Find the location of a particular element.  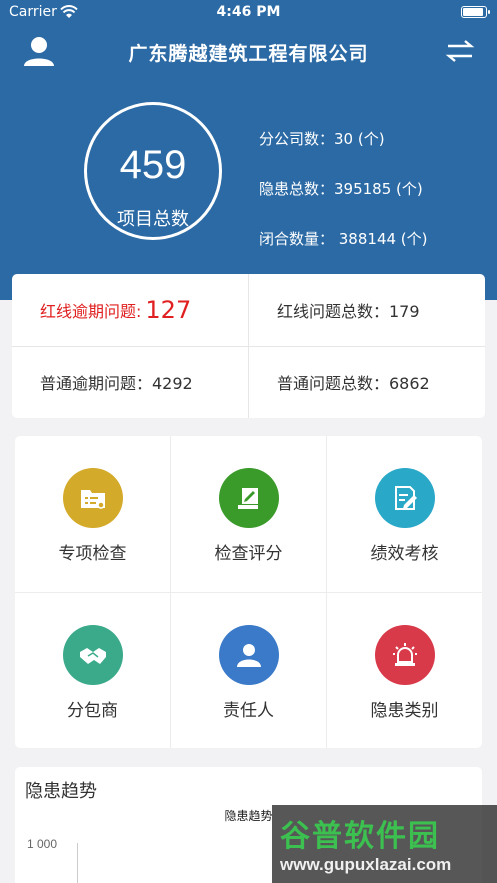

redline-overdue: 红线逾期问题: 127 is located at coordinates (130, 310).